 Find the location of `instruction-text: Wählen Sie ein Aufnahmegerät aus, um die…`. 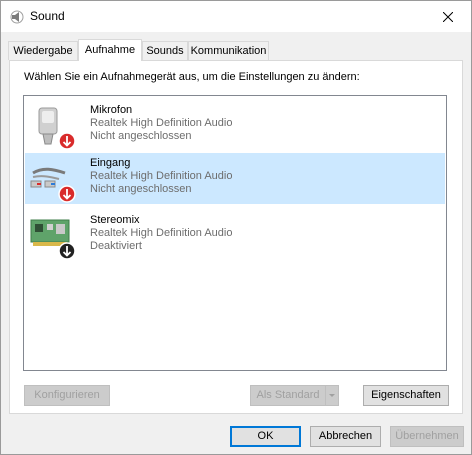

instruction-text: Wählen Sie ein Aufnahmegerät aus, um die… is located at coordinates (192, 77).